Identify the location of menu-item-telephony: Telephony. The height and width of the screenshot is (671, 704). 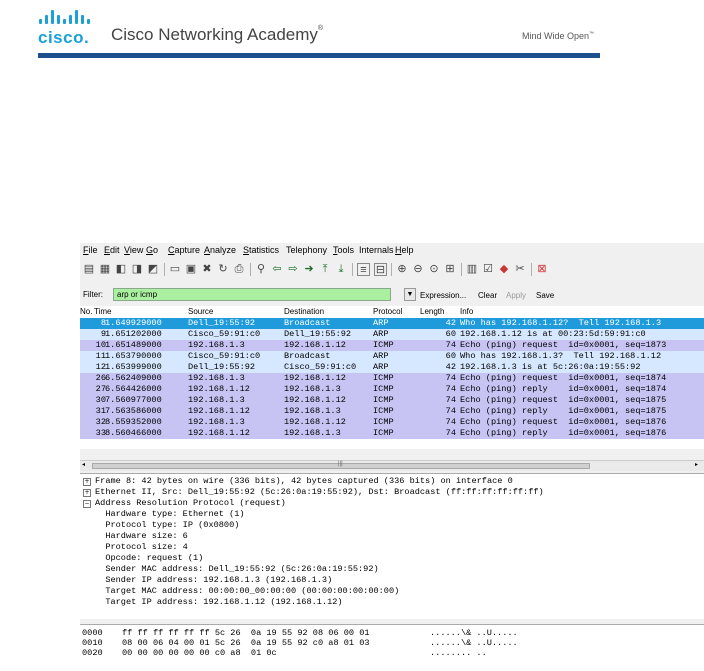
(306, 250).